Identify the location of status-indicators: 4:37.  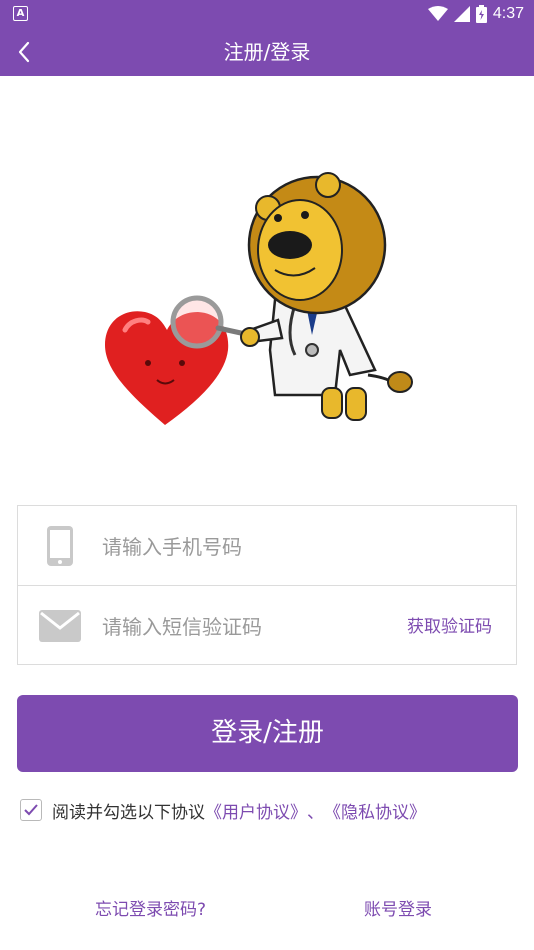
(475, 14).